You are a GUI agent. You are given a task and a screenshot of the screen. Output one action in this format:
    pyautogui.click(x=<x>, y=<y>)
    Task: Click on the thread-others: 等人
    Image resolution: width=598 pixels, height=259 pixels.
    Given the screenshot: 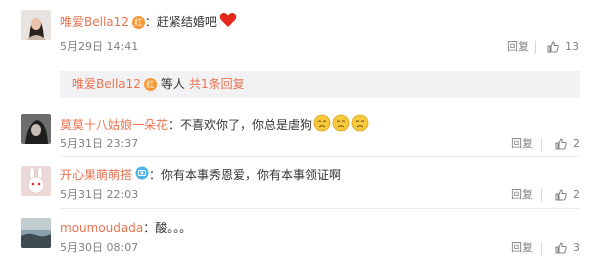 What is the action you would take?
    pyautogui.click(x=172, y=84)
    